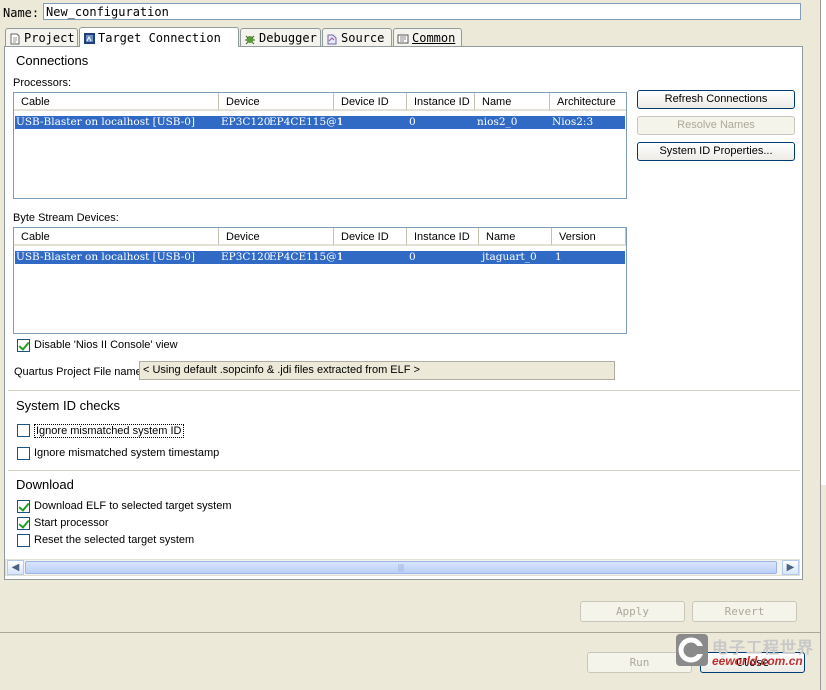 Image resolution: width=826 pixels, height=690 pixels. I want to click on reset-target-checkbox, so click(23, 540).